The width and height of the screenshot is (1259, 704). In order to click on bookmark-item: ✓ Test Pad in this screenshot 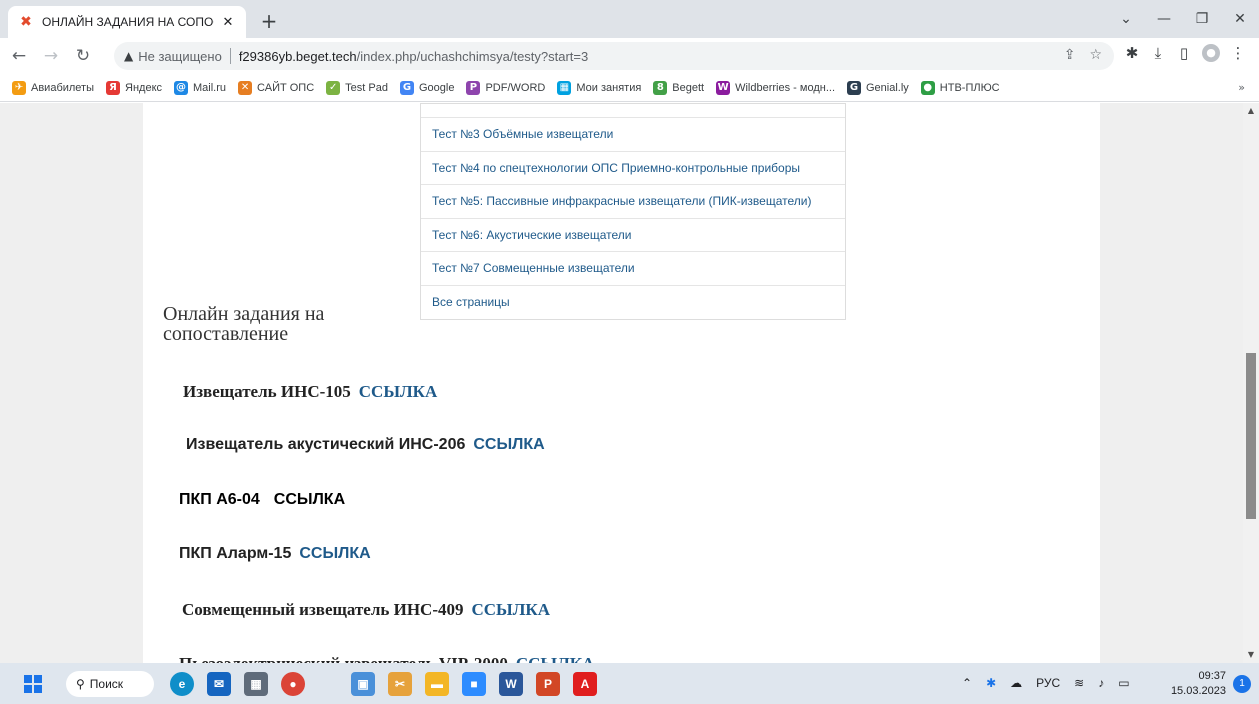, I will do `click(357, 87)`.